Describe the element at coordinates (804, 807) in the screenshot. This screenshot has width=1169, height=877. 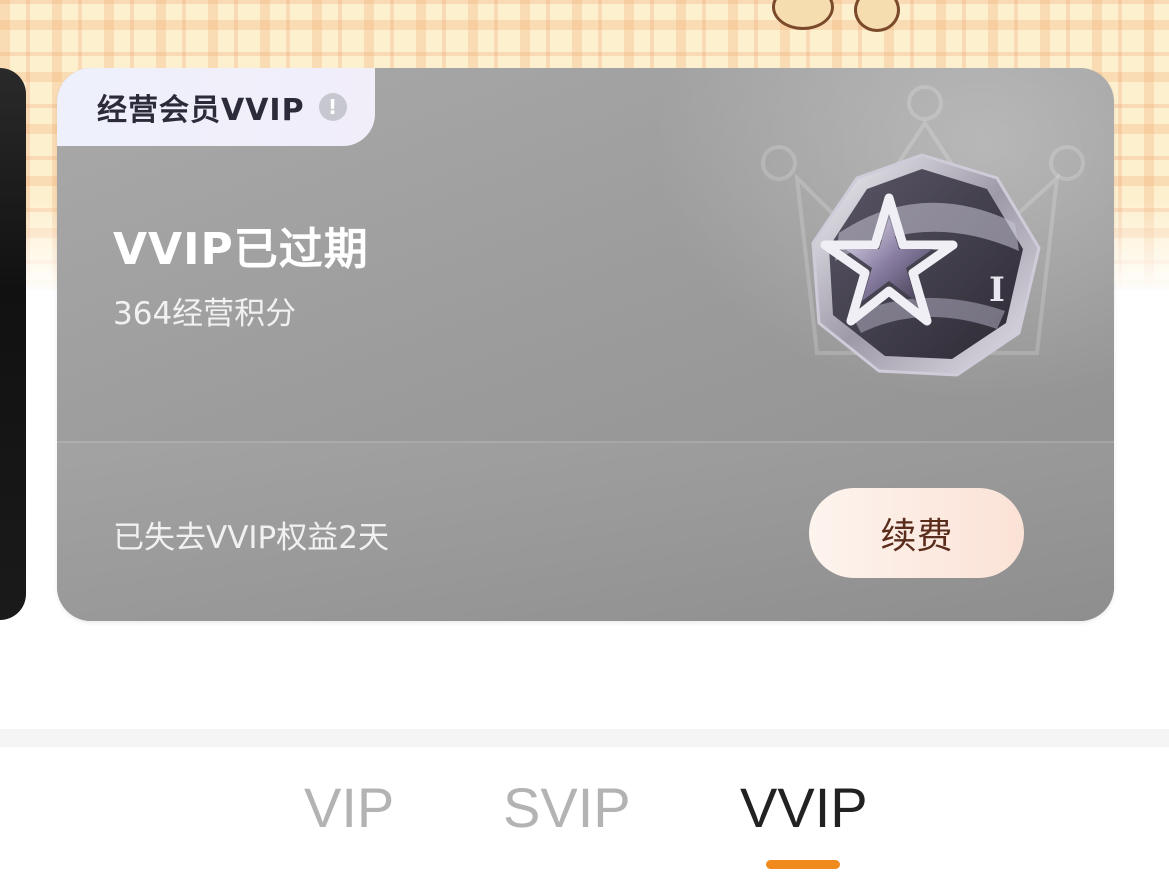
I see `tab-vvip: VVIP` at that location.